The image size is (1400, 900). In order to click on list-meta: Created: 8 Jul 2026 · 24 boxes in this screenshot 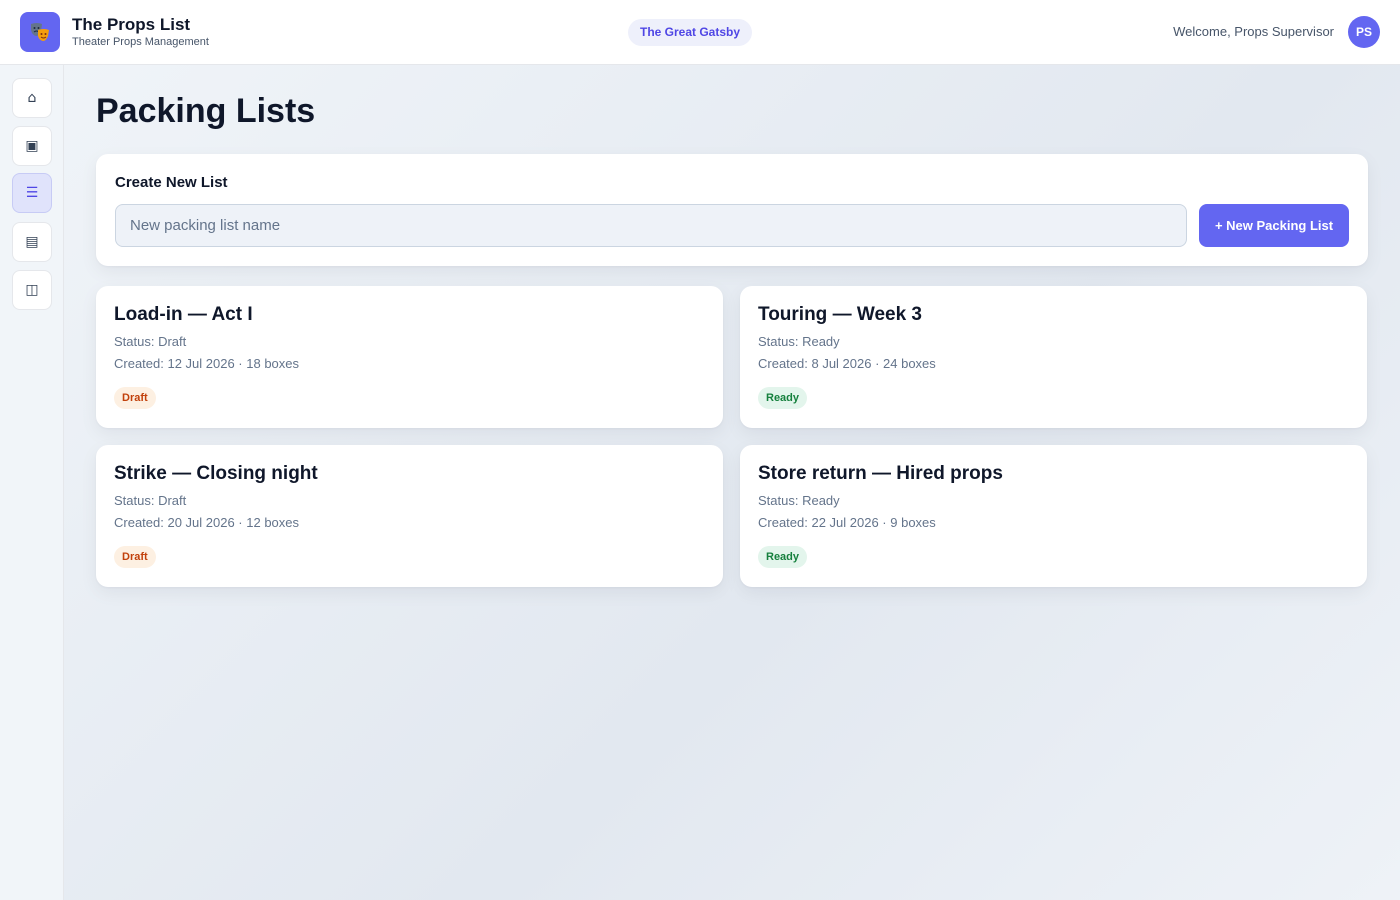, I will do `click(847, 363)`.